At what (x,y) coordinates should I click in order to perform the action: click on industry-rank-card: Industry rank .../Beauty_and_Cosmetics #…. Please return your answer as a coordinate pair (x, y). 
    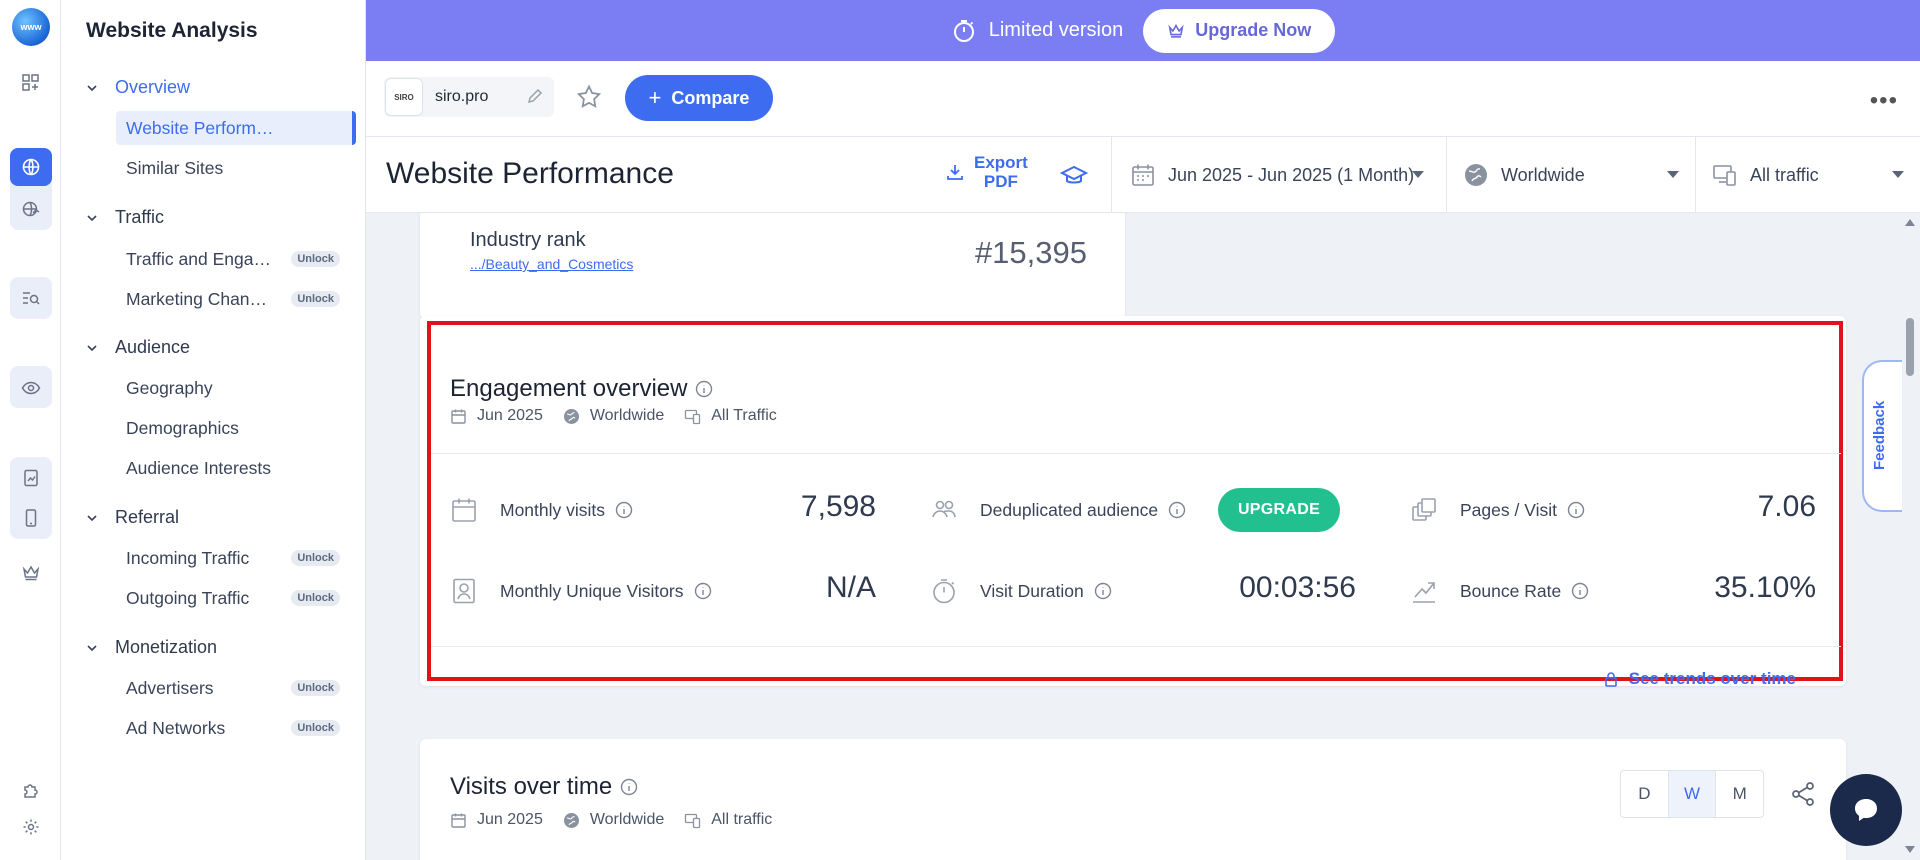
    Looking at the image, I should click on (772, 266).